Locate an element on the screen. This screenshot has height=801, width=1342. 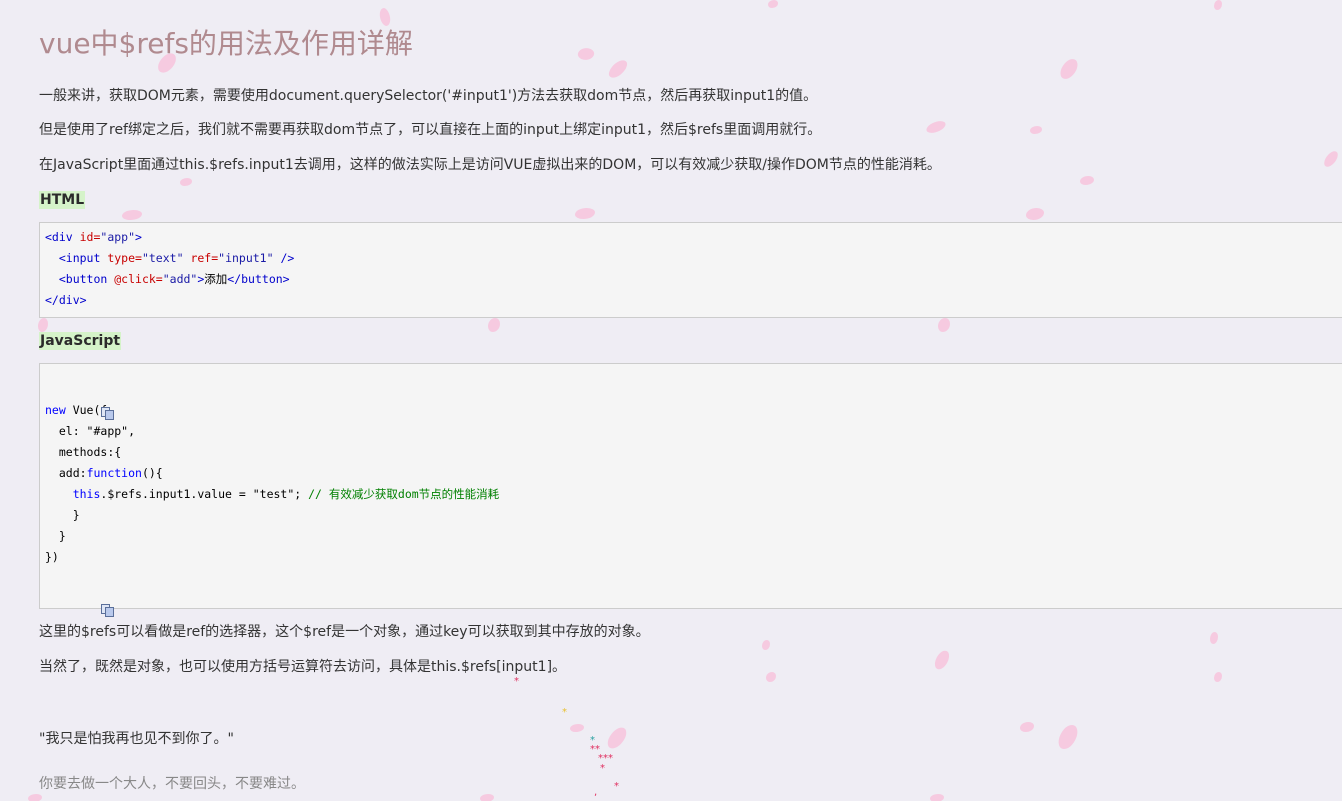
code-line: }) is located at coordinates (52, 557).